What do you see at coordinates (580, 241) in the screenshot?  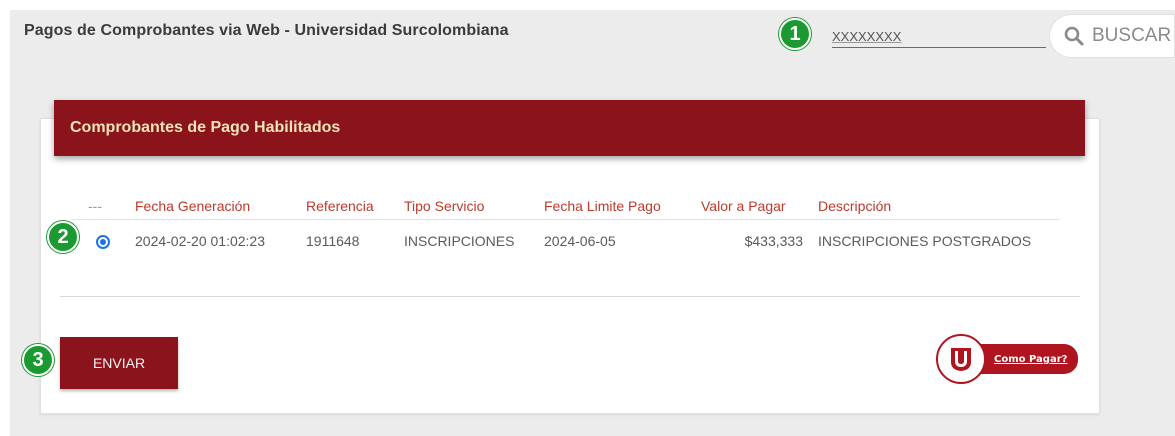 I see `cell-fecha-limite: 2024-06-05` at bounding box center [580, 241].